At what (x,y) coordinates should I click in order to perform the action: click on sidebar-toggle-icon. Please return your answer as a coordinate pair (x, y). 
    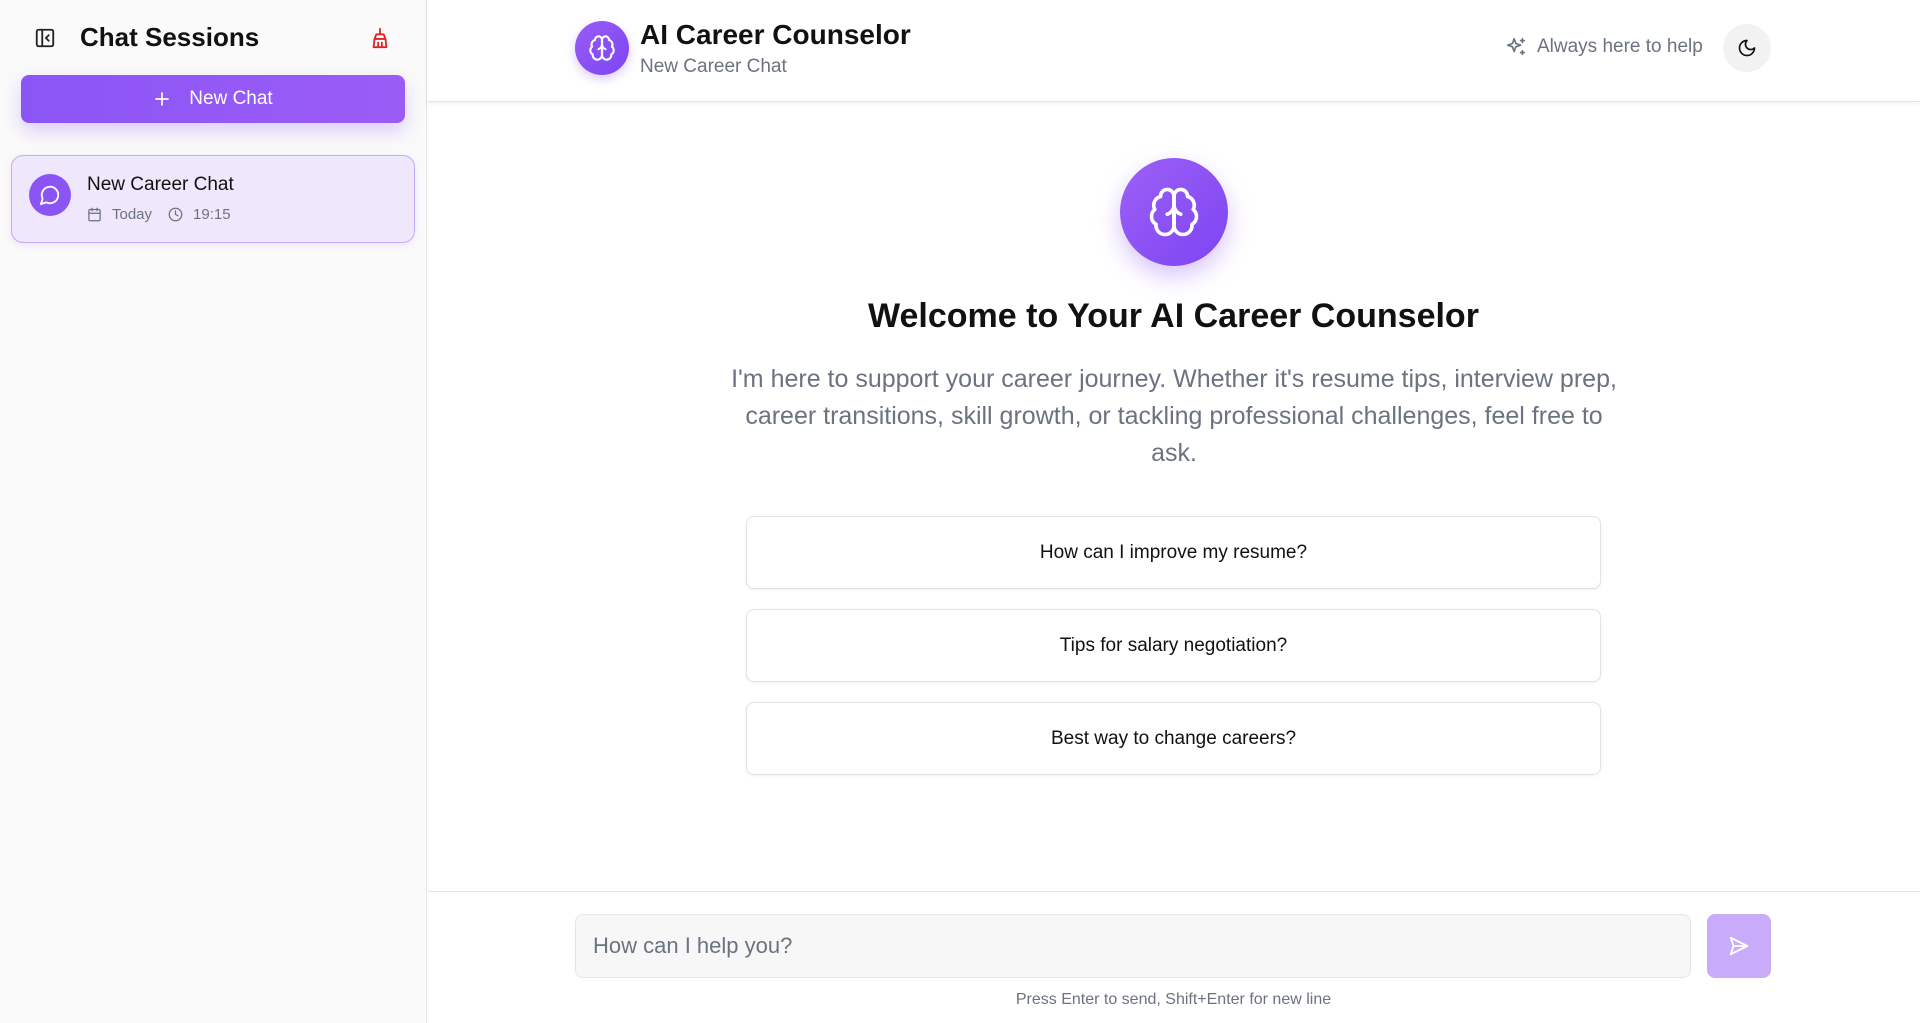
    Looking at the image, I should click on (45, 38).